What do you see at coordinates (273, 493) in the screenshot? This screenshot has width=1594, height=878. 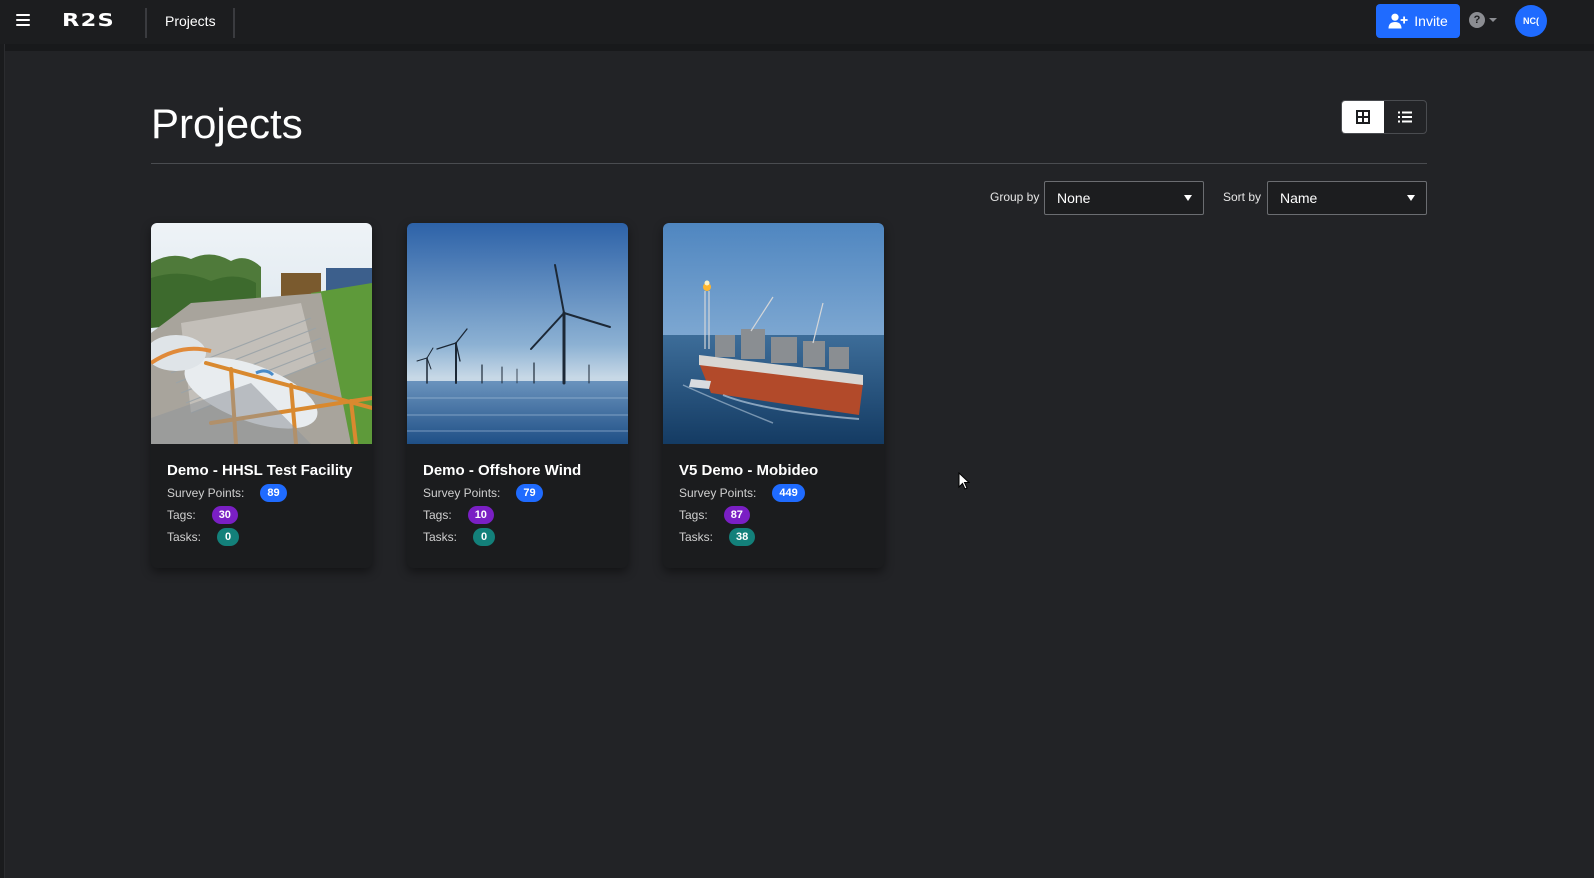 I see `survey-points-badge: 89` at bounding box center [273, 493].